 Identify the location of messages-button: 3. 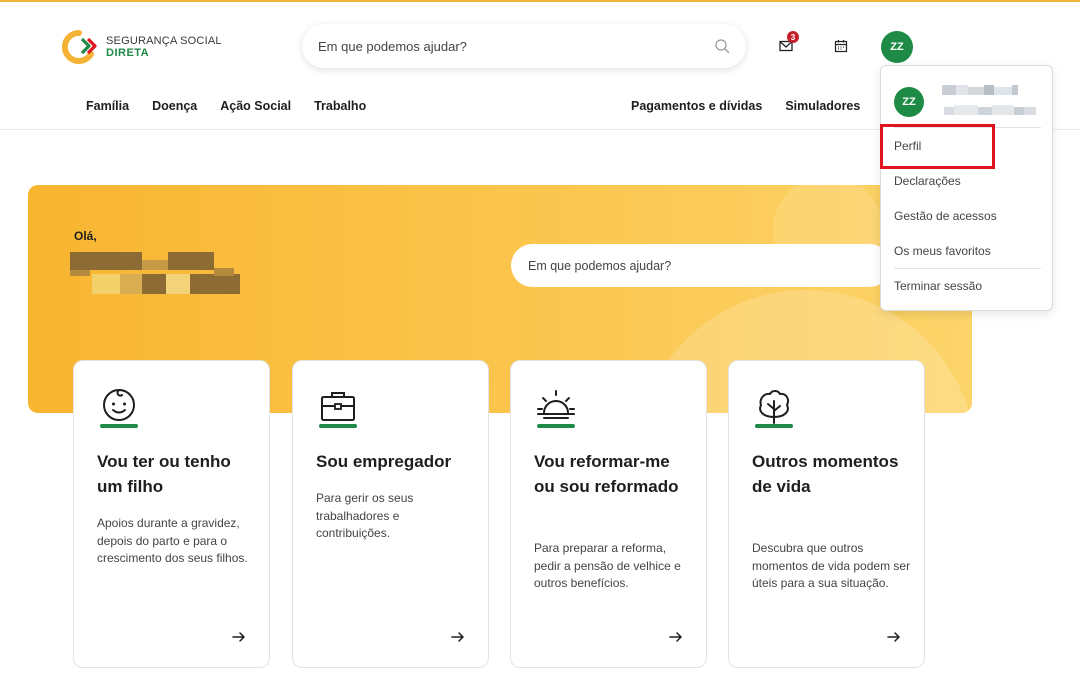
(786, 44).